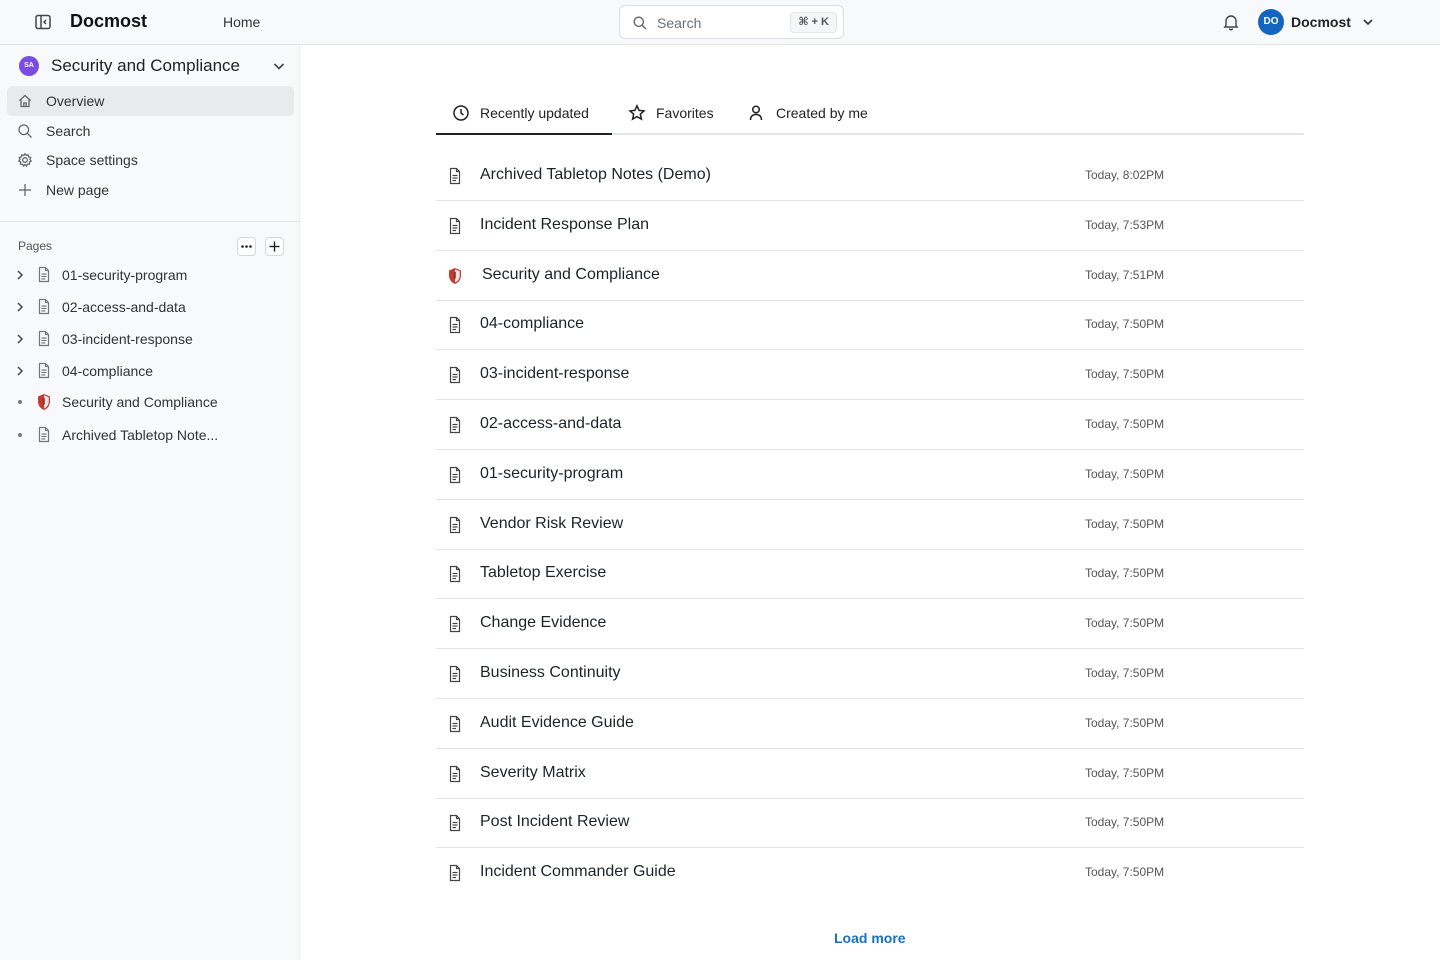 This screenshot has height=960, width=1440. I want to click on sidebar-item-new-page: New page, so click(150, 190).